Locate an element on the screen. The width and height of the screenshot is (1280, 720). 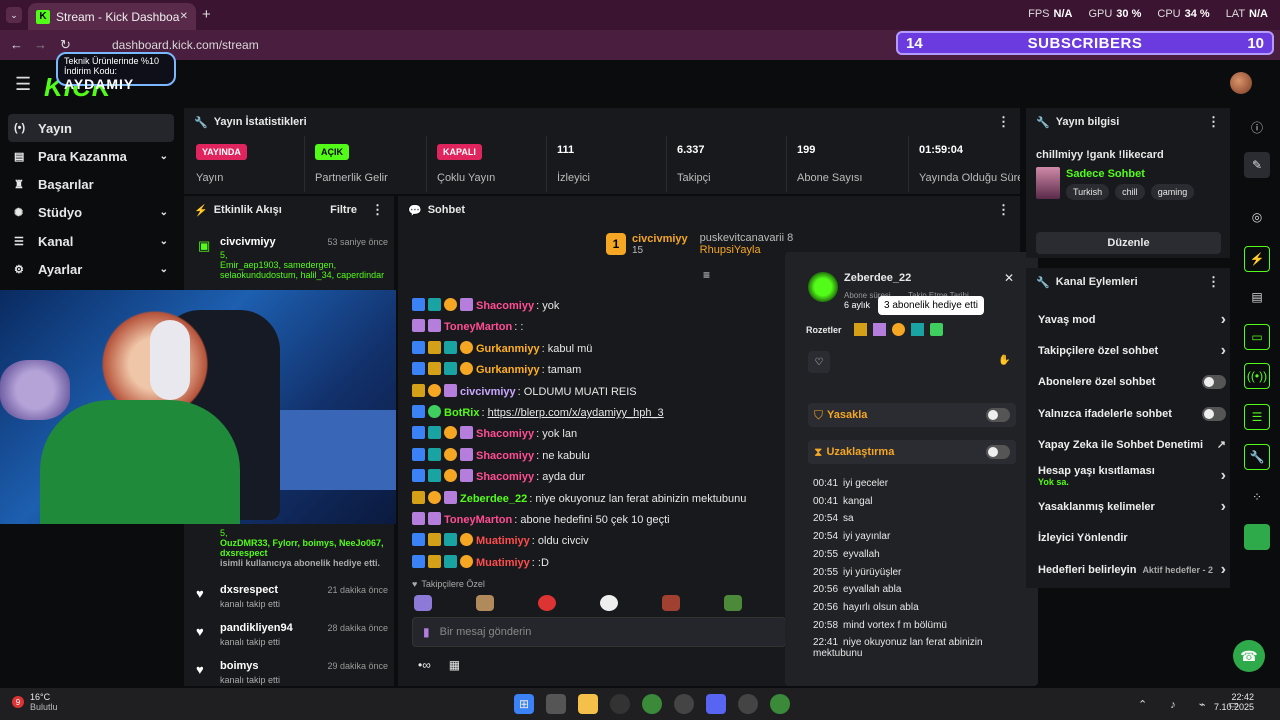
edit-button: Düzenle is located at coordinates (1128, 243).